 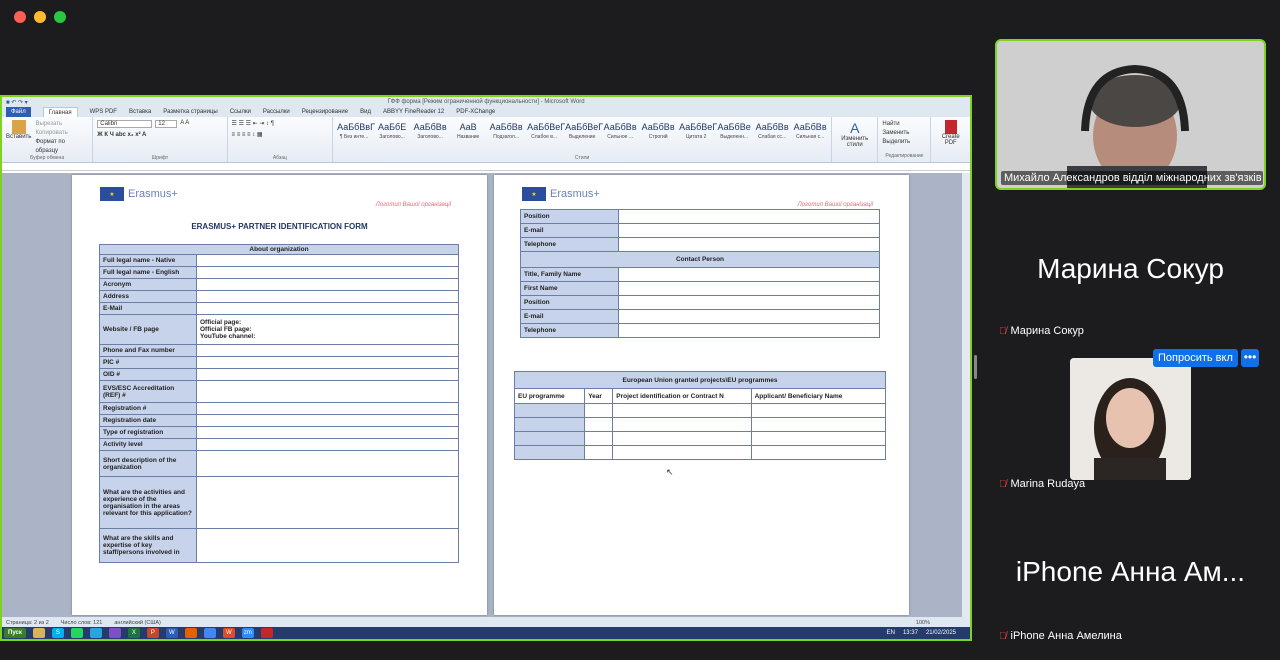 What do you see at coordinates (468, 130) in the screenshot?
I see `style-item: АаВ Название` at bounding box center [468, 130].